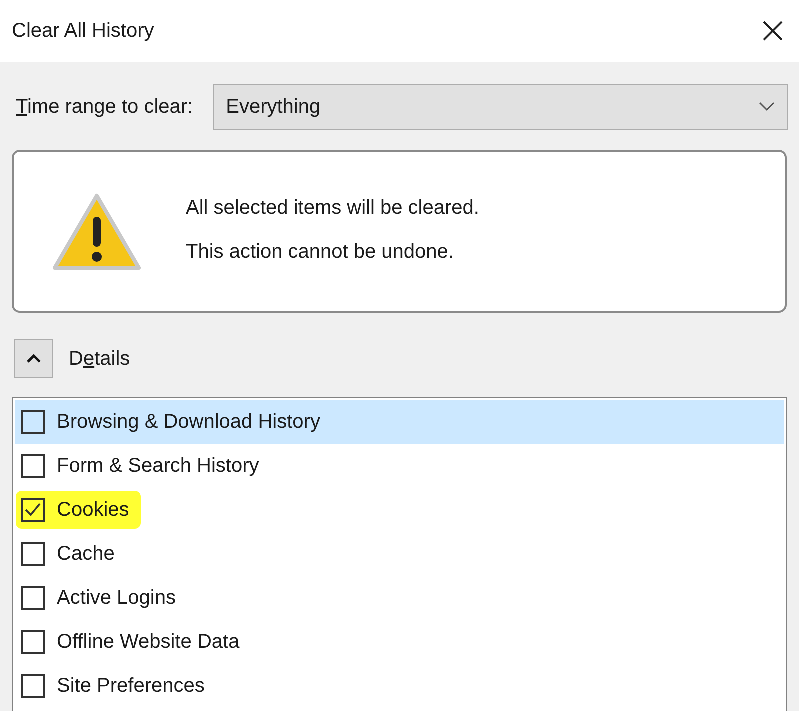  I want to click on item-label: Active Logins, so click(116, 598).